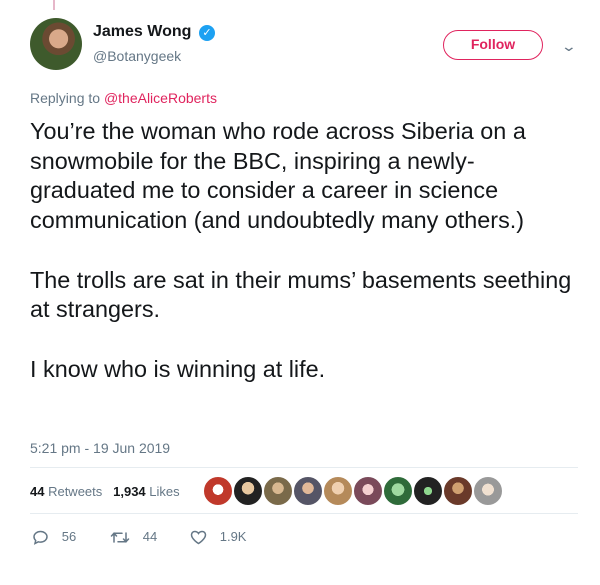 The width and height of the screenshot is (600, 585). I want to click on retweets-stat: 44 Retweets, so click(66, 491).